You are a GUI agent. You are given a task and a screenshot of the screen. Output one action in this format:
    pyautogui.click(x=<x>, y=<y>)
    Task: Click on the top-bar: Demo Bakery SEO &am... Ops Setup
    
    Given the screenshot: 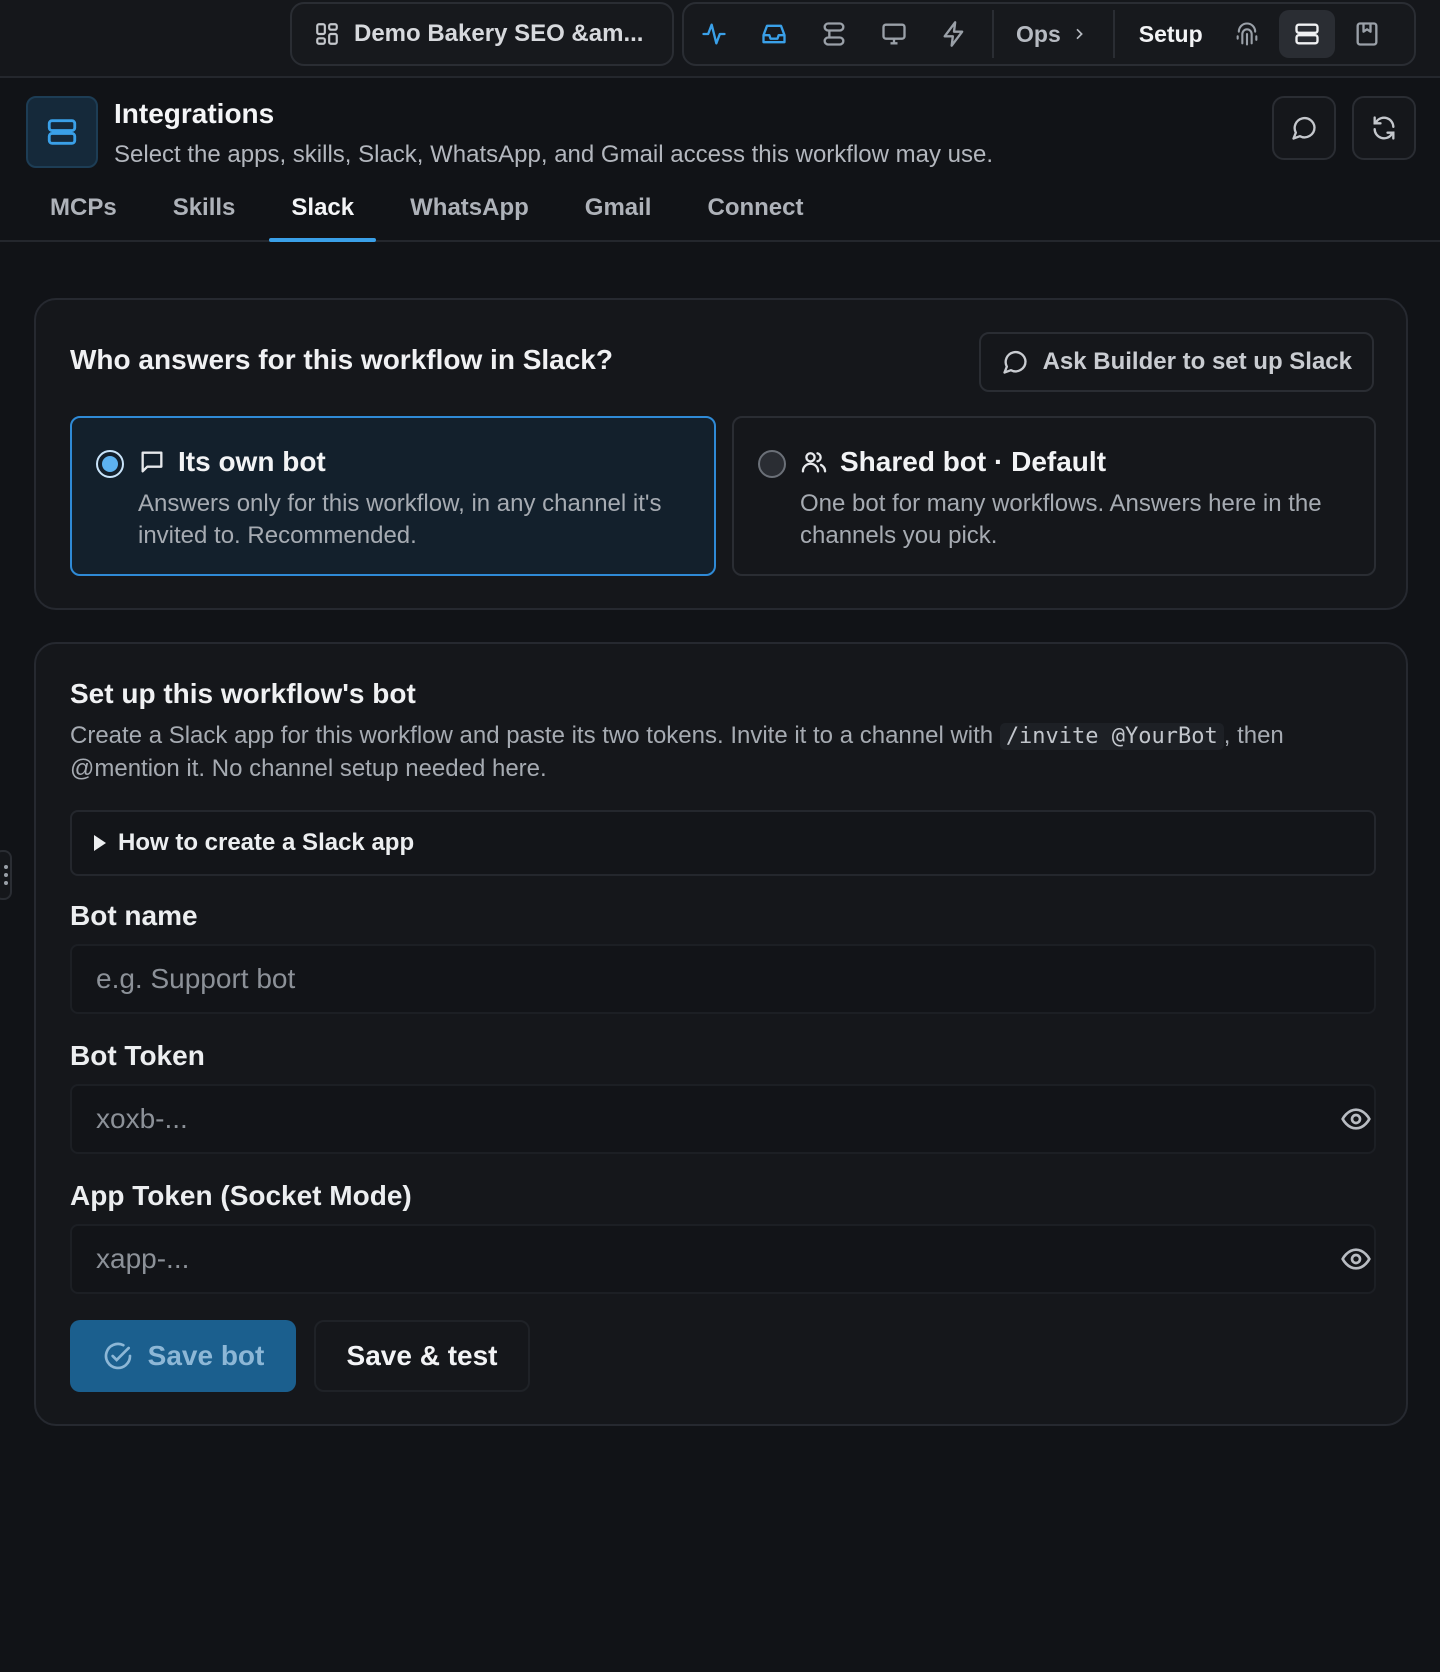 What is the action you would take?
    pyautogui.click(x=720, y=39)
    